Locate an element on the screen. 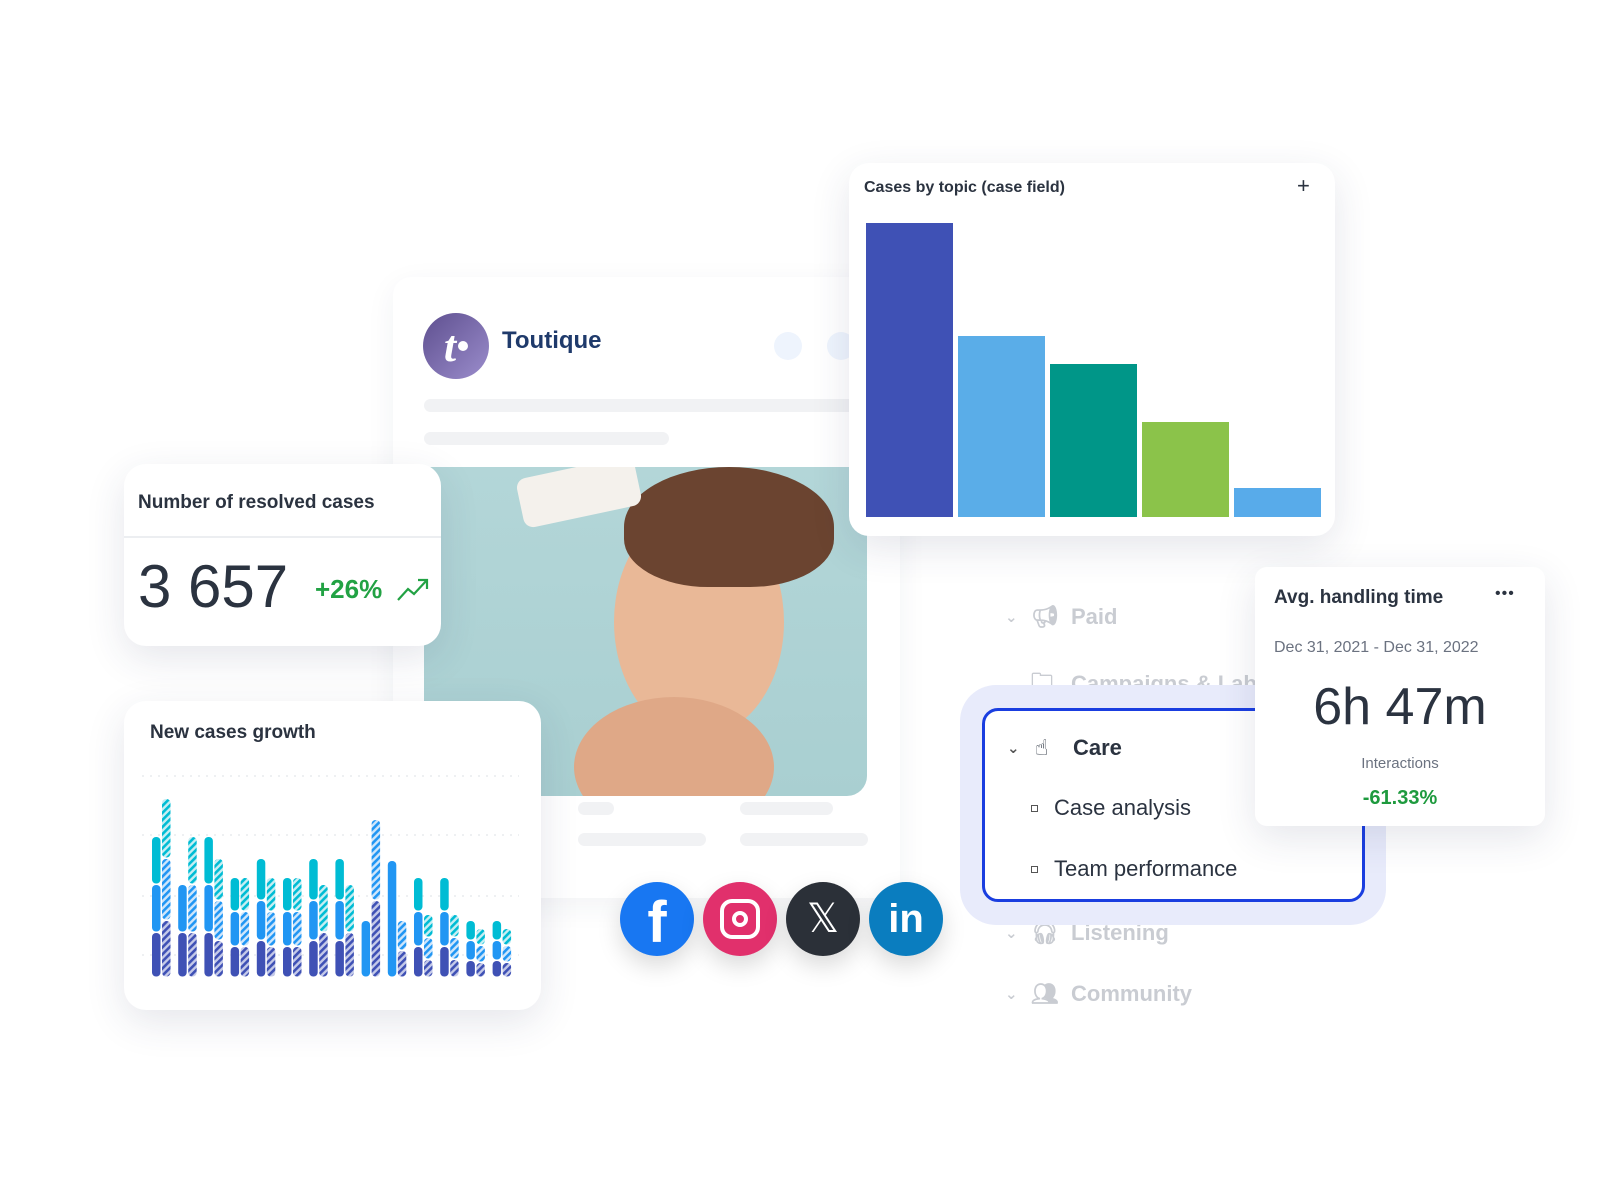 This screenshot has height=1200, width=1600. handling-value: 6h 47m is located at coordinates (1400, 707).